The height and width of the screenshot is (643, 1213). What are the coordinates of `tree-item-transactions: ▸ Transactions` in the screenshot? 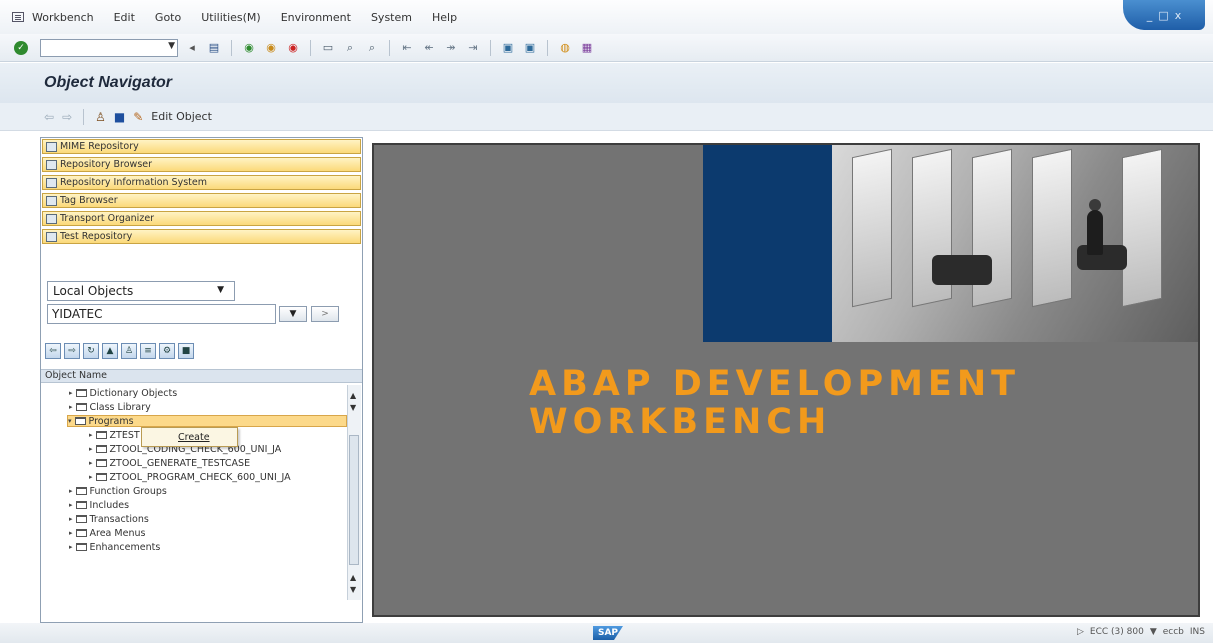 It's located at (109, 519).